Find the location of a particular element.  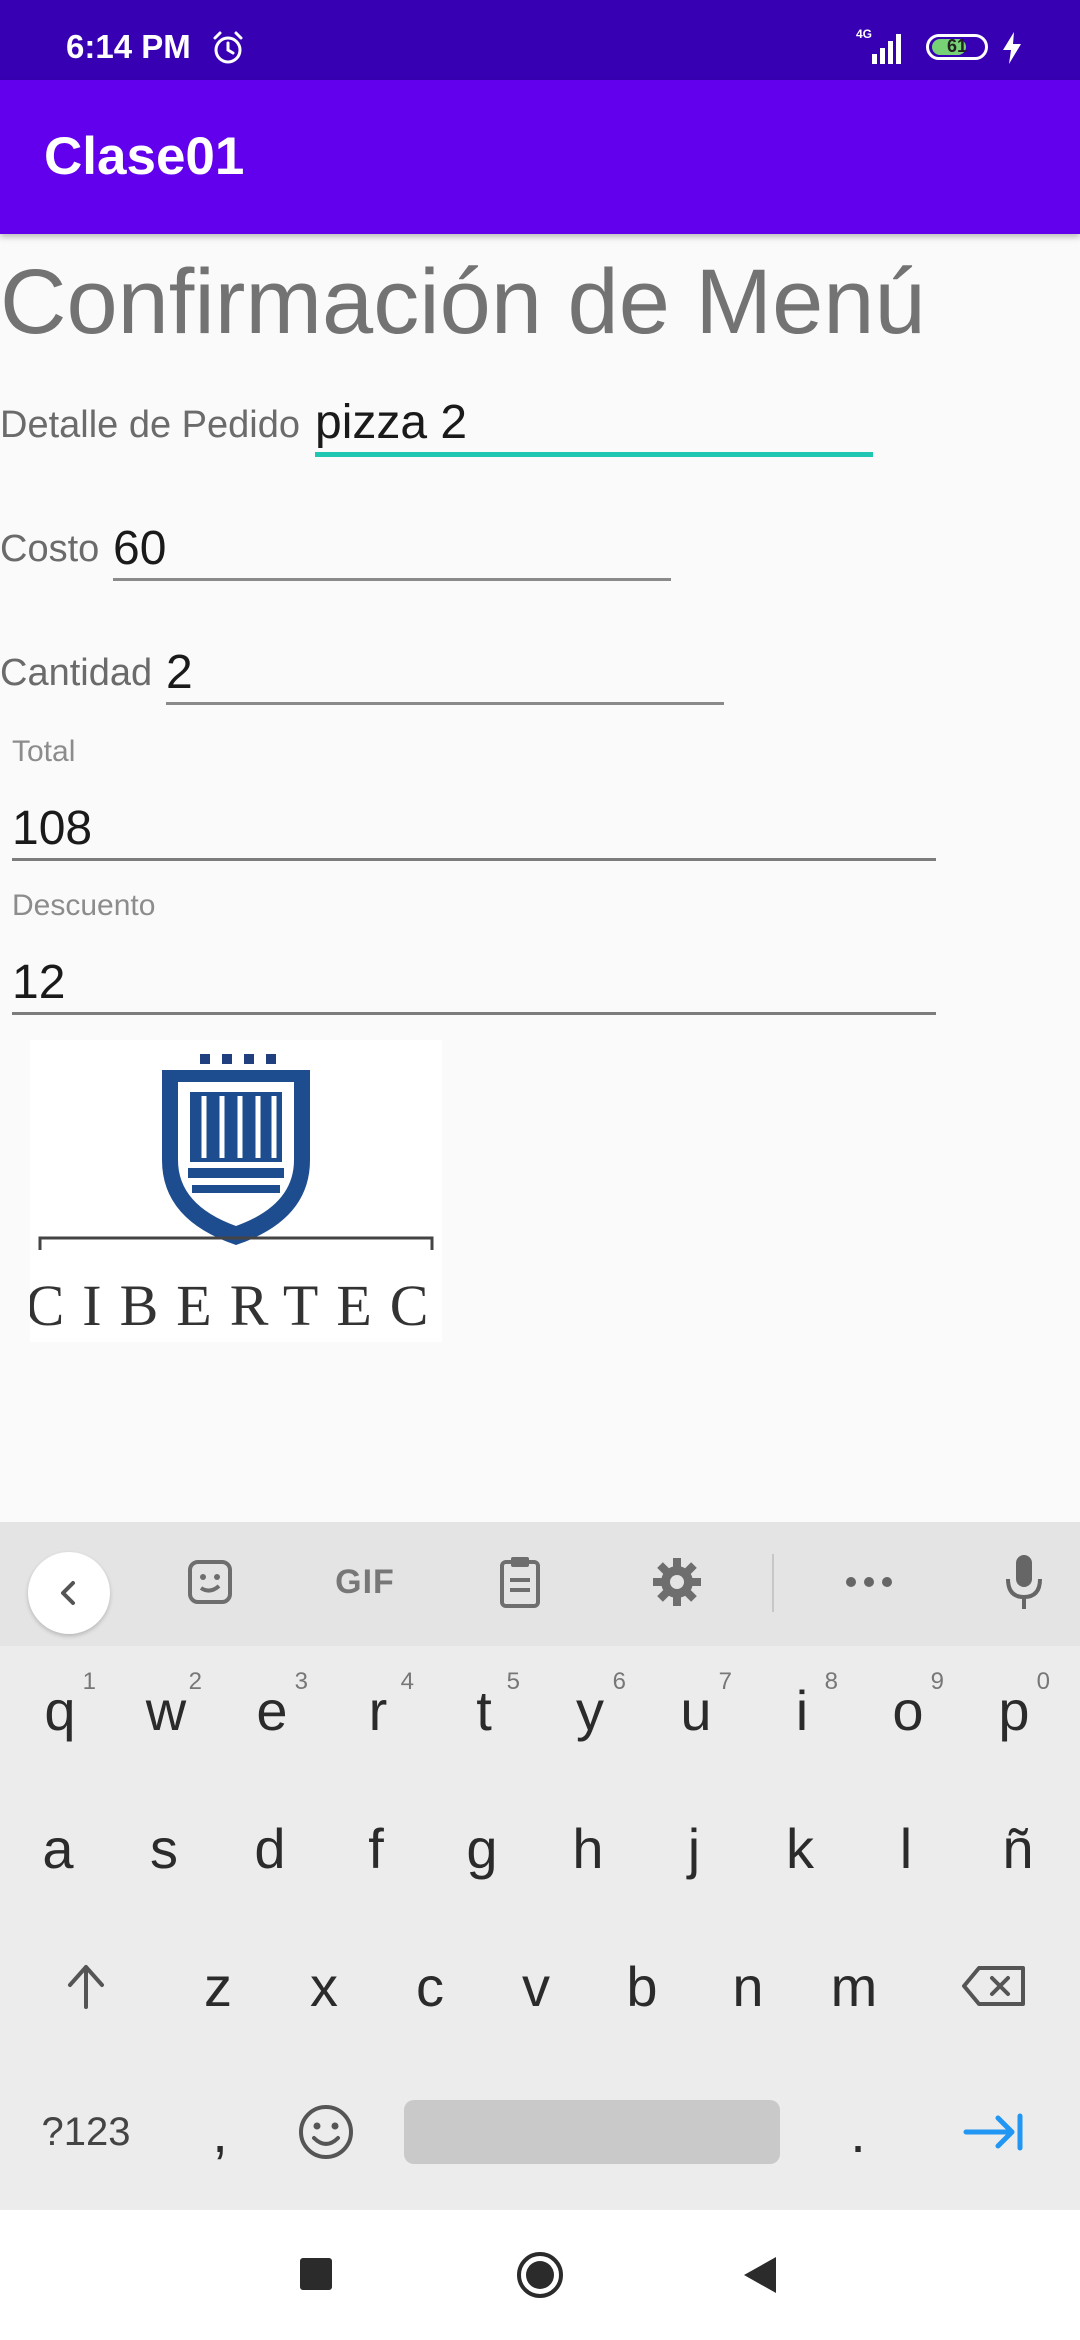

more-options-icon is located at coordinates (869, 1582).